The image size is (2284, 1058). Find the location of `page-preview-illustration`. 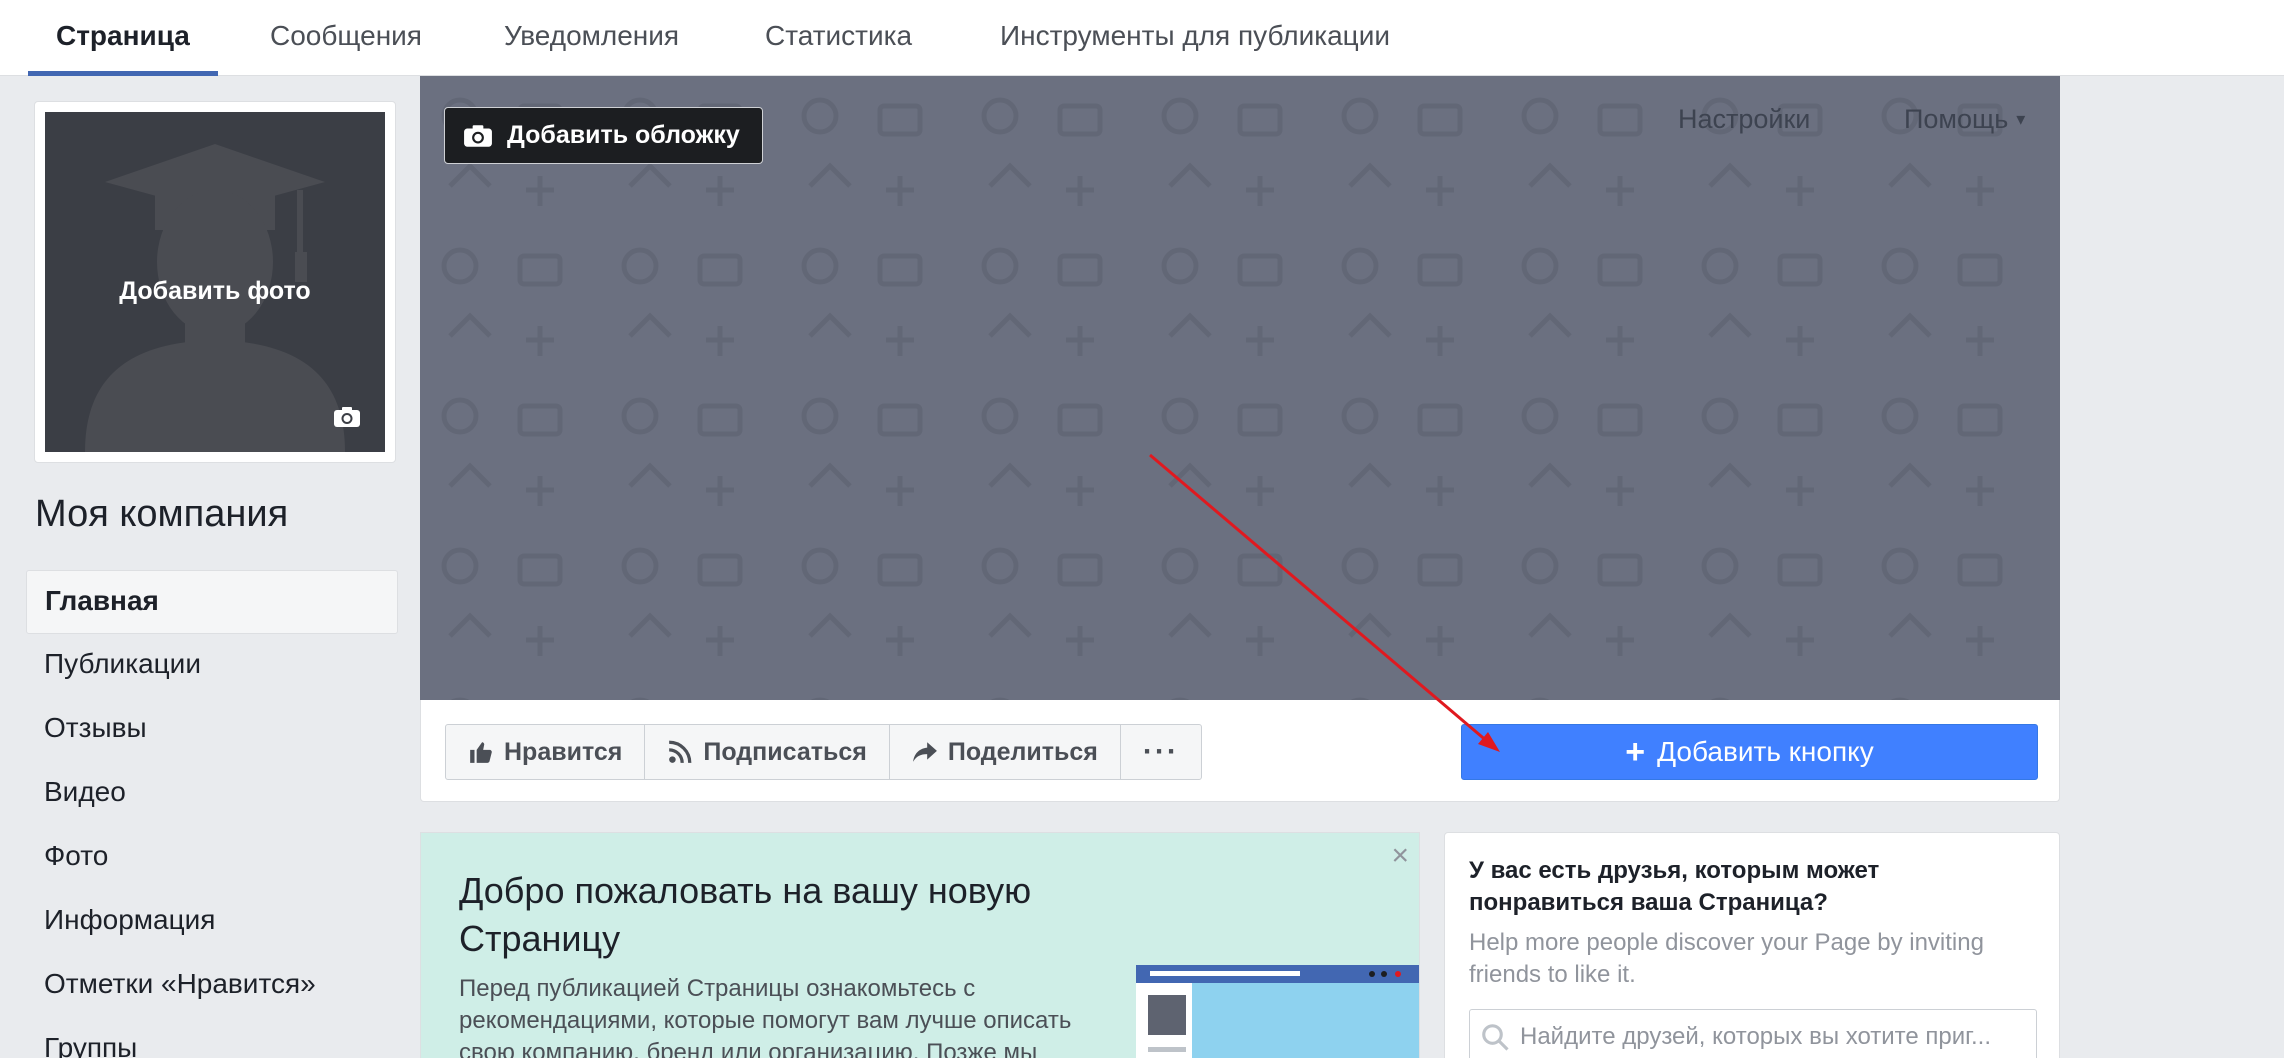

page-preview-illustration is located at coordinates (1277, 1011).